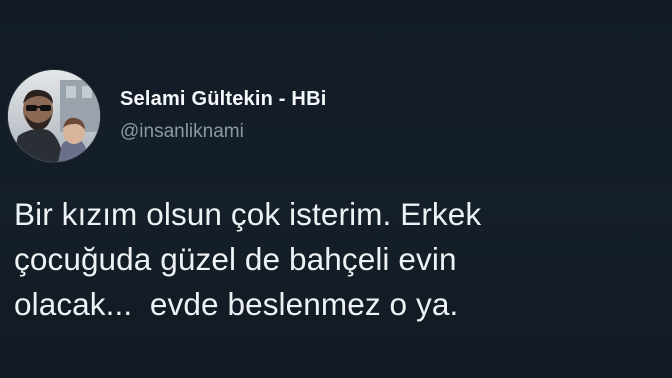 This screenshot has width=672, height=378. What do you see at coordinates (182, 132) in the screenshot?
I see `author-handle: @insanliknami` at bounding box center [182, 132].